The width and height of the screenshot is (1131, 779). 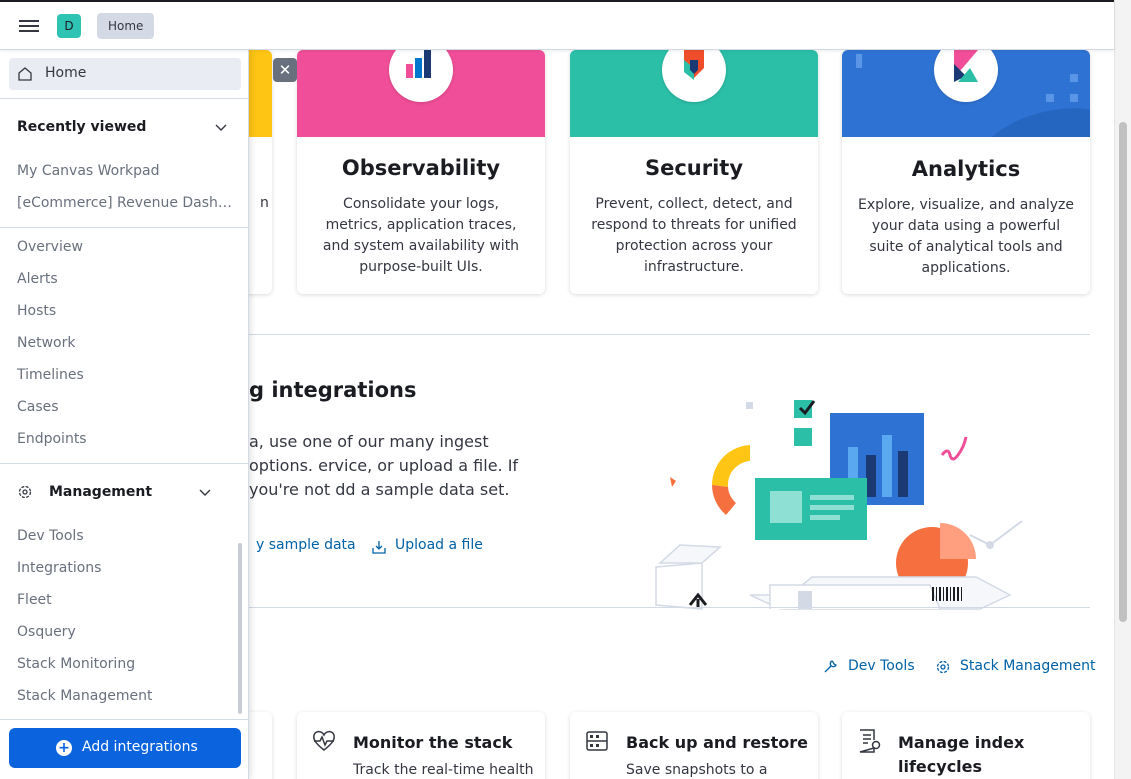 What do you see at coordinates (240, 628) in the screenshot?
I see `nav-scrollbar` at bounding box center [240, 628].